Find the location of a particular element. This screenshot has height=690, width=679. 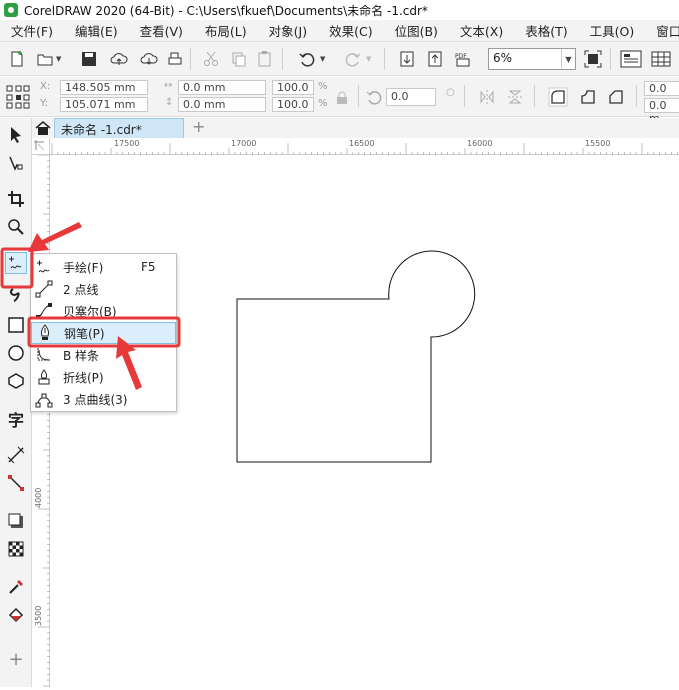

polygon-tool is located at coordinates (16, 381).